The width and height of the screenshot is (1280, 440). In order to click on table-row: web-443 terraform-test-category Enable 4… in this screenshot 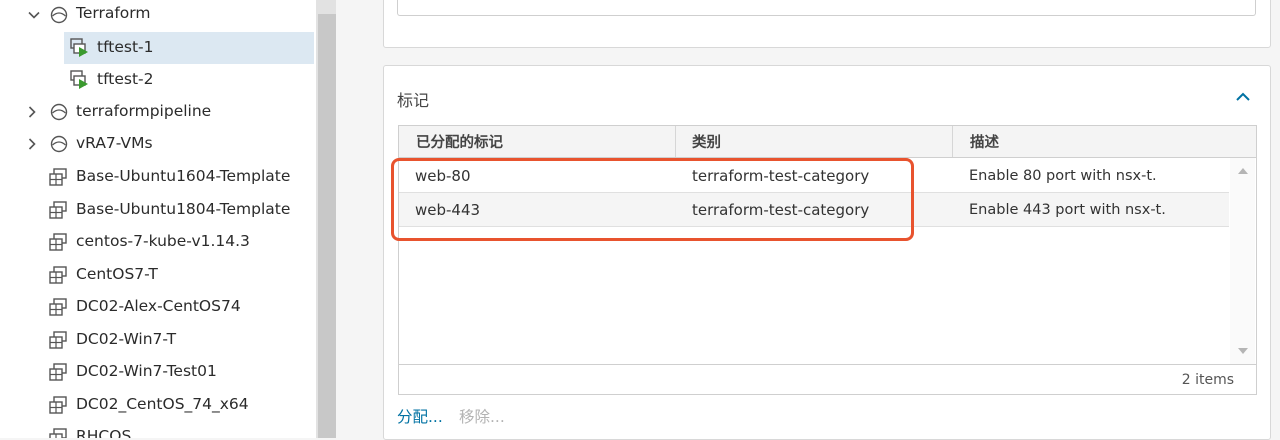, I will do `click(814, 210)`.